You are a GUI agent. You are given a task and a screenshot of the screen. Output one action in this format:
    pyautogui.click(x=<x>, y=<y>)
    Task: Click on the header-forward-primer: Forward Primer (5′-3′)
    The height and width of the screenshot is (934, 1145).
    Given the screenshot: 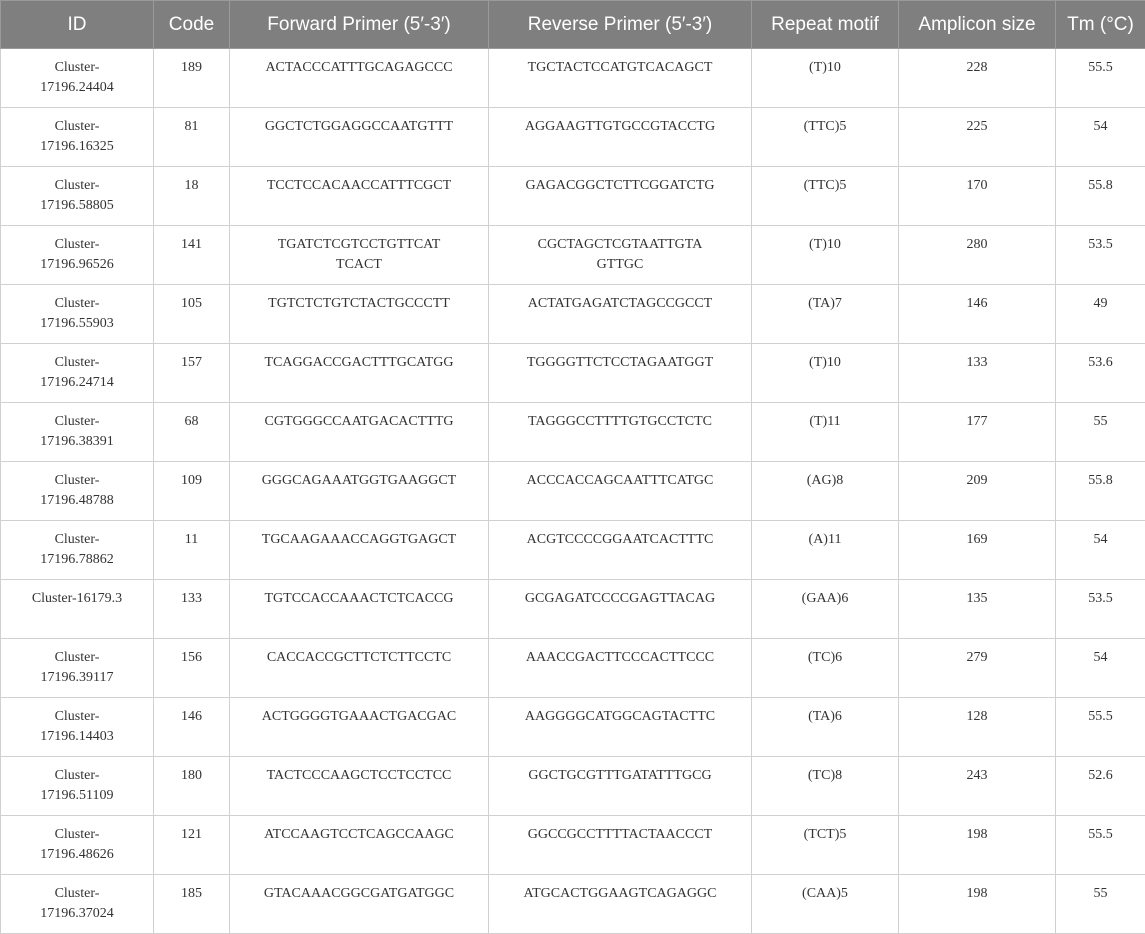 What is the action you would take?
    pyautogui.click(x=359, y=25)
    